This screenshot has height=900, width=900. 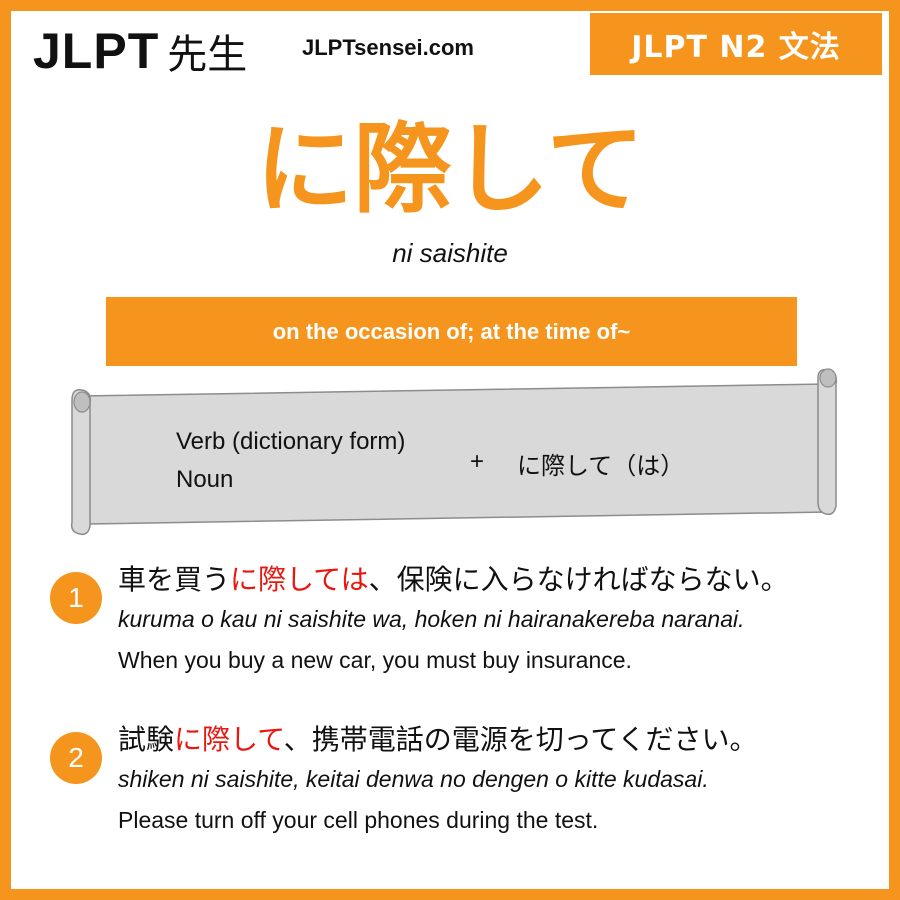 I want to click on site-logo: JLPT 先生, so click(x=140, y=51).